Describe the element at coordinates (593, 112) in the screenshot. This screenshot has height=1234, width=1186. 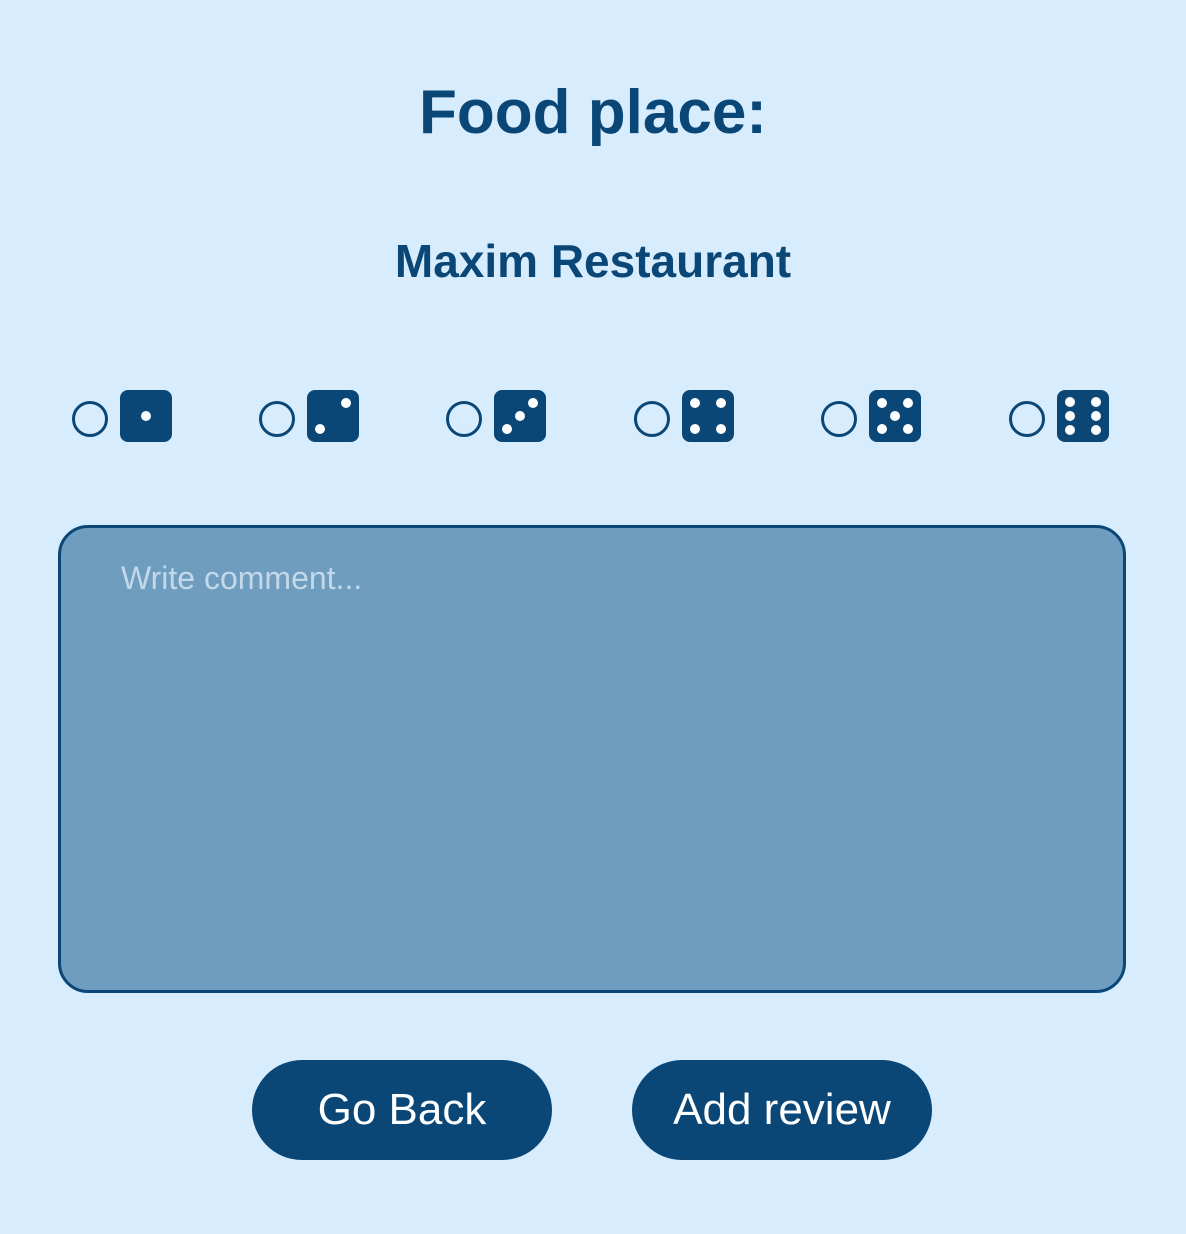
I see `page-title: Food place:` at that location.